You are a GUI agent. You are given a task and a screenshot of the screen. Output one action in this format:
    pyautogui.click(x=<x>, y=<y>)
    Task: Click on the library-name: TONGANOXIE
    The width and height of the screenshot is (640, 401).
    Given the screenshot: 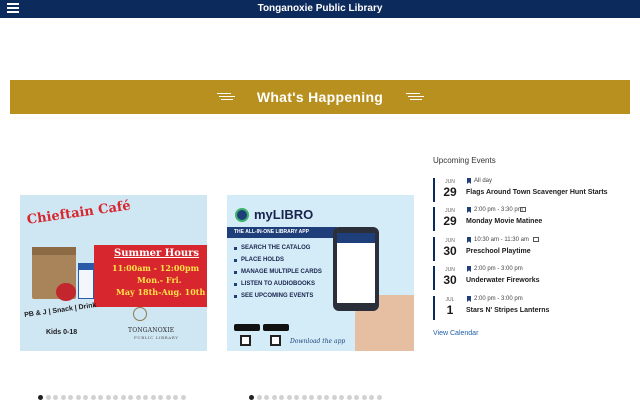 What is the action you would take?
    pyautogui.click(x=151, y=330)
    